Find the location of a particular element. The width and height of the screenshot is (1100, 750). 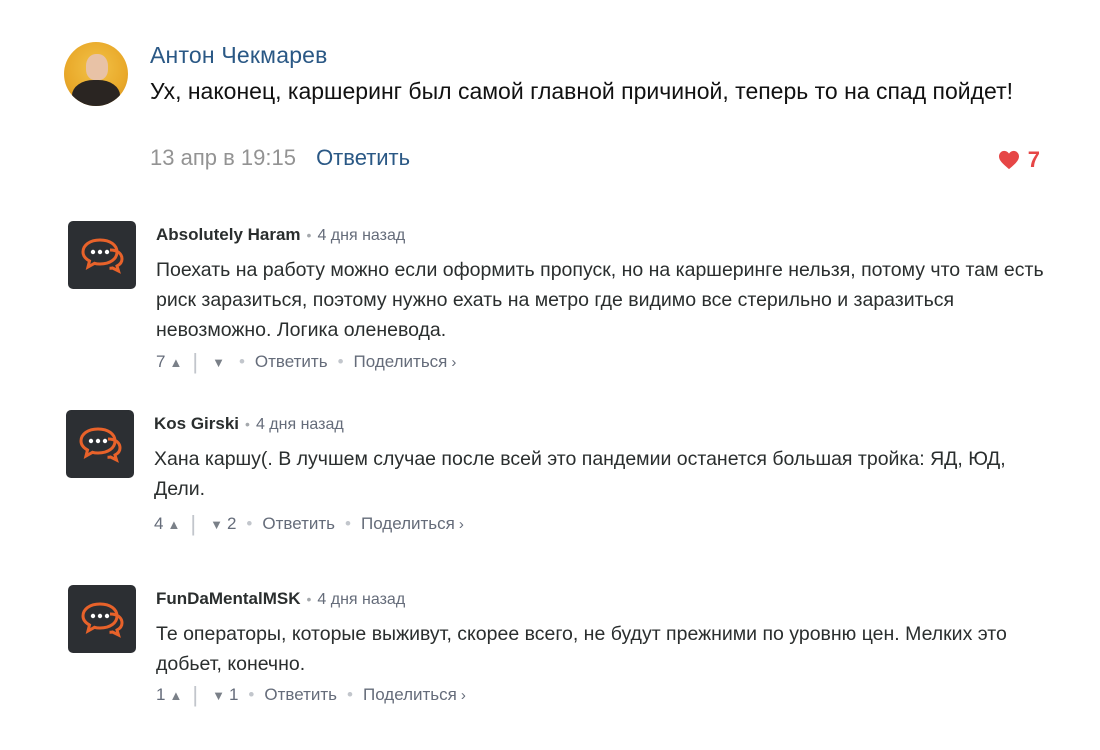

post-meta: 13 апр в 19:15 Ответить is located at coordinates (280, 158).